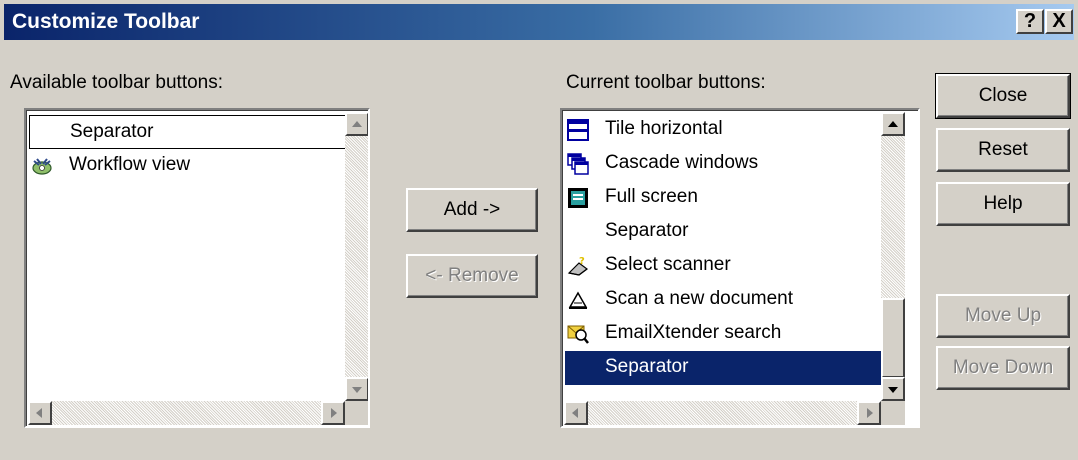 This screenshot has width=1078, height=460. Describe the element at coordinates (1003, 96) in the screenshot. I see `close-button: Close` at that location.